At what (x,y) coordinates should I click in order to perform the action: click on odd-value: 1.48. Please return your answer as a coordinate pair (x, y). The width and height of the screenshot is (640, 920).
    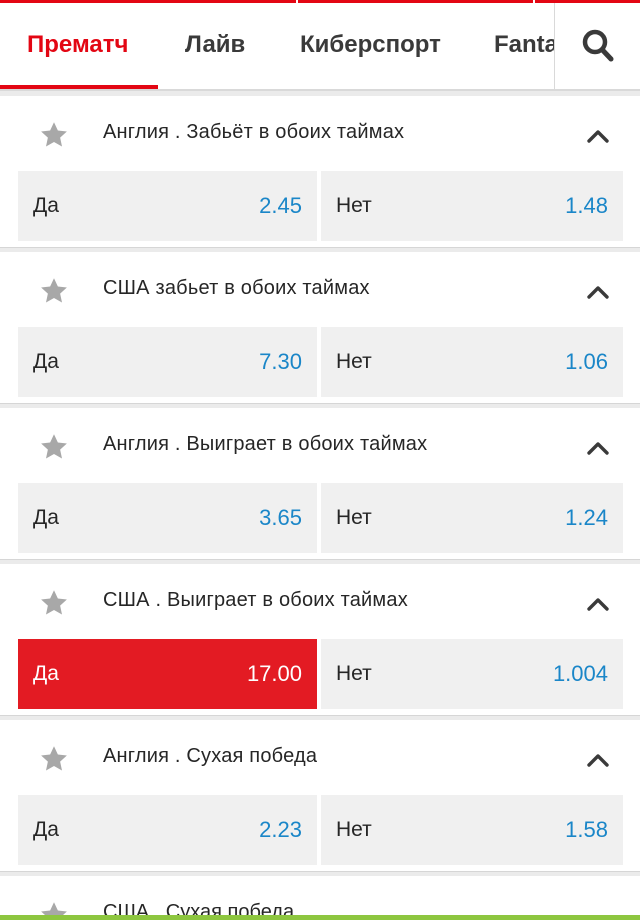
    Looking at the image, I should click on (586, 205).